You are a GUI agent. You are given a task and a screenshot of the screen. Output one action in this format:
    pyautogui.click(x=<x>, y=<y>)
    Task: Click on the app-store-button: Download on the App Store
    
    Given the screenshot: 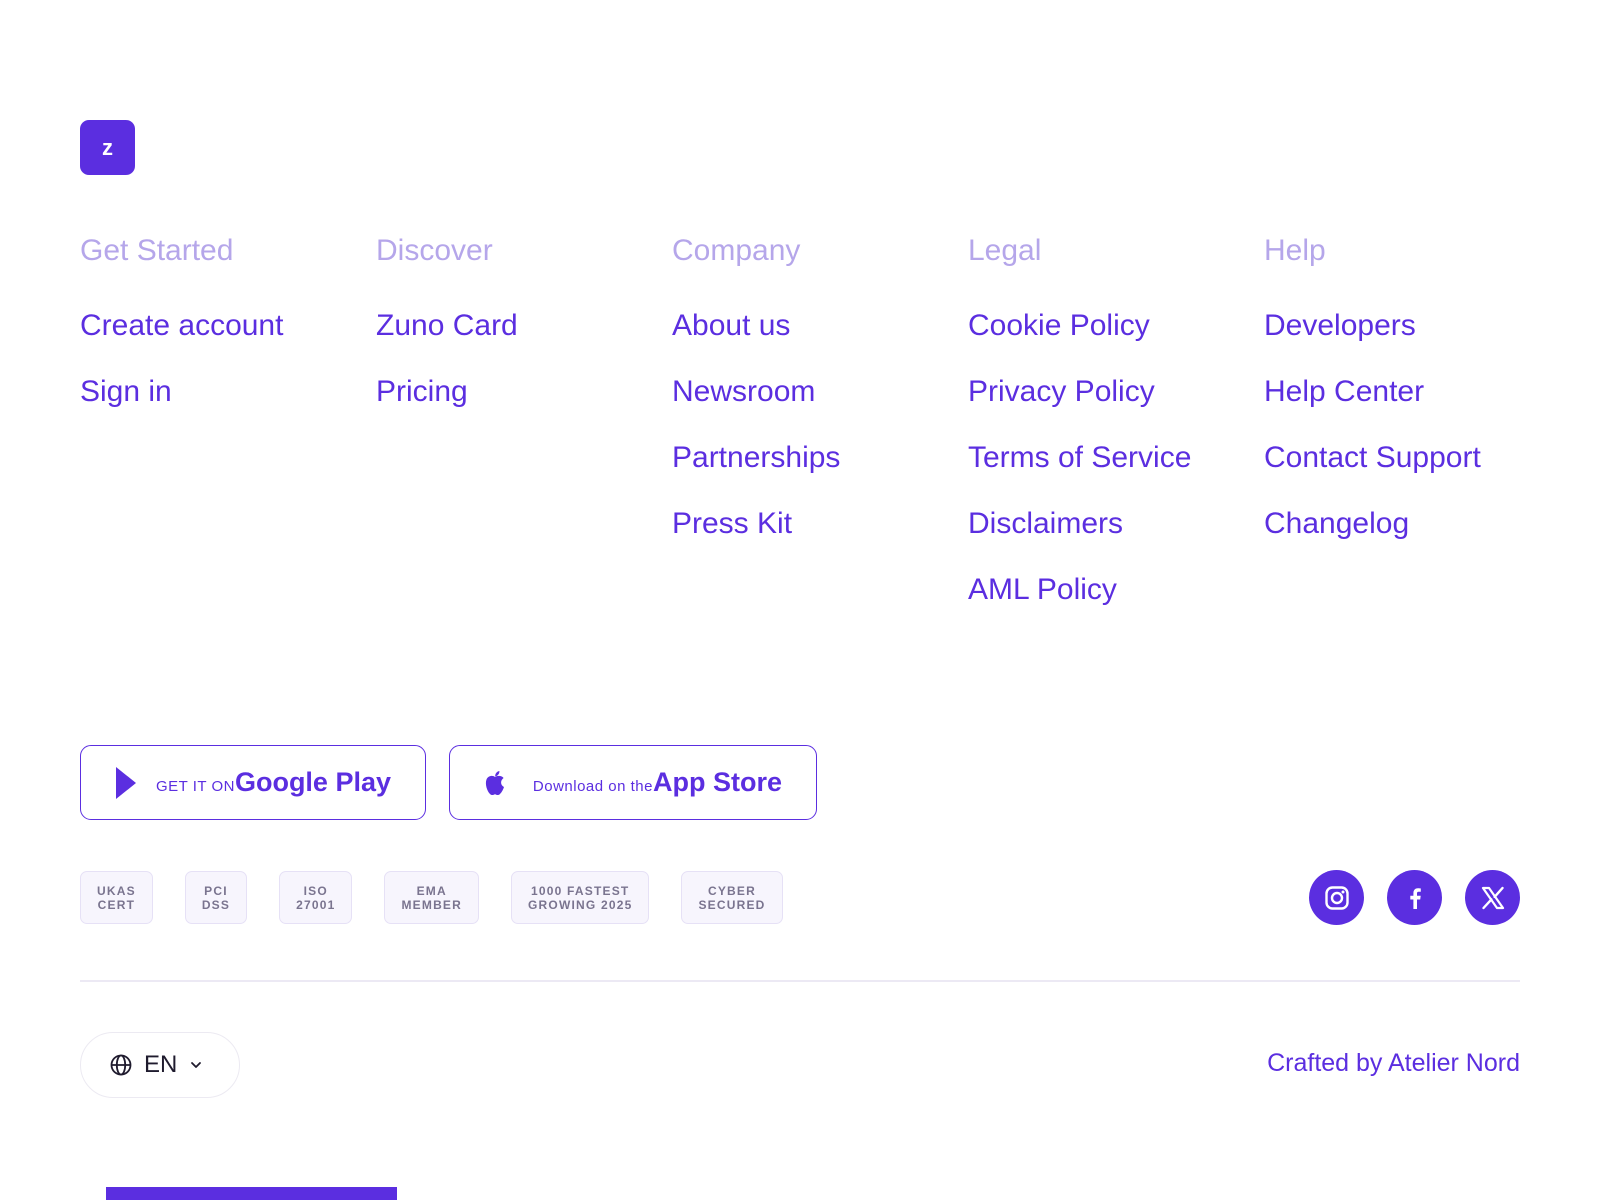 What is the action you would take?
    pyautogui.click(x=633, y=782)
    